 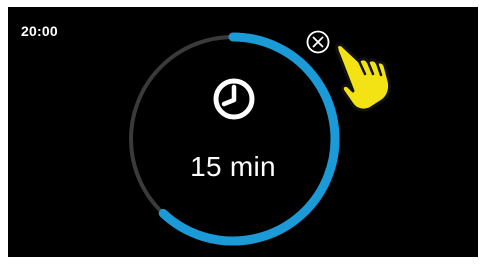 What do you see at coordinates (318, 42) in the screenshot?
I see `close-icon` at bounding box center [318, 42].